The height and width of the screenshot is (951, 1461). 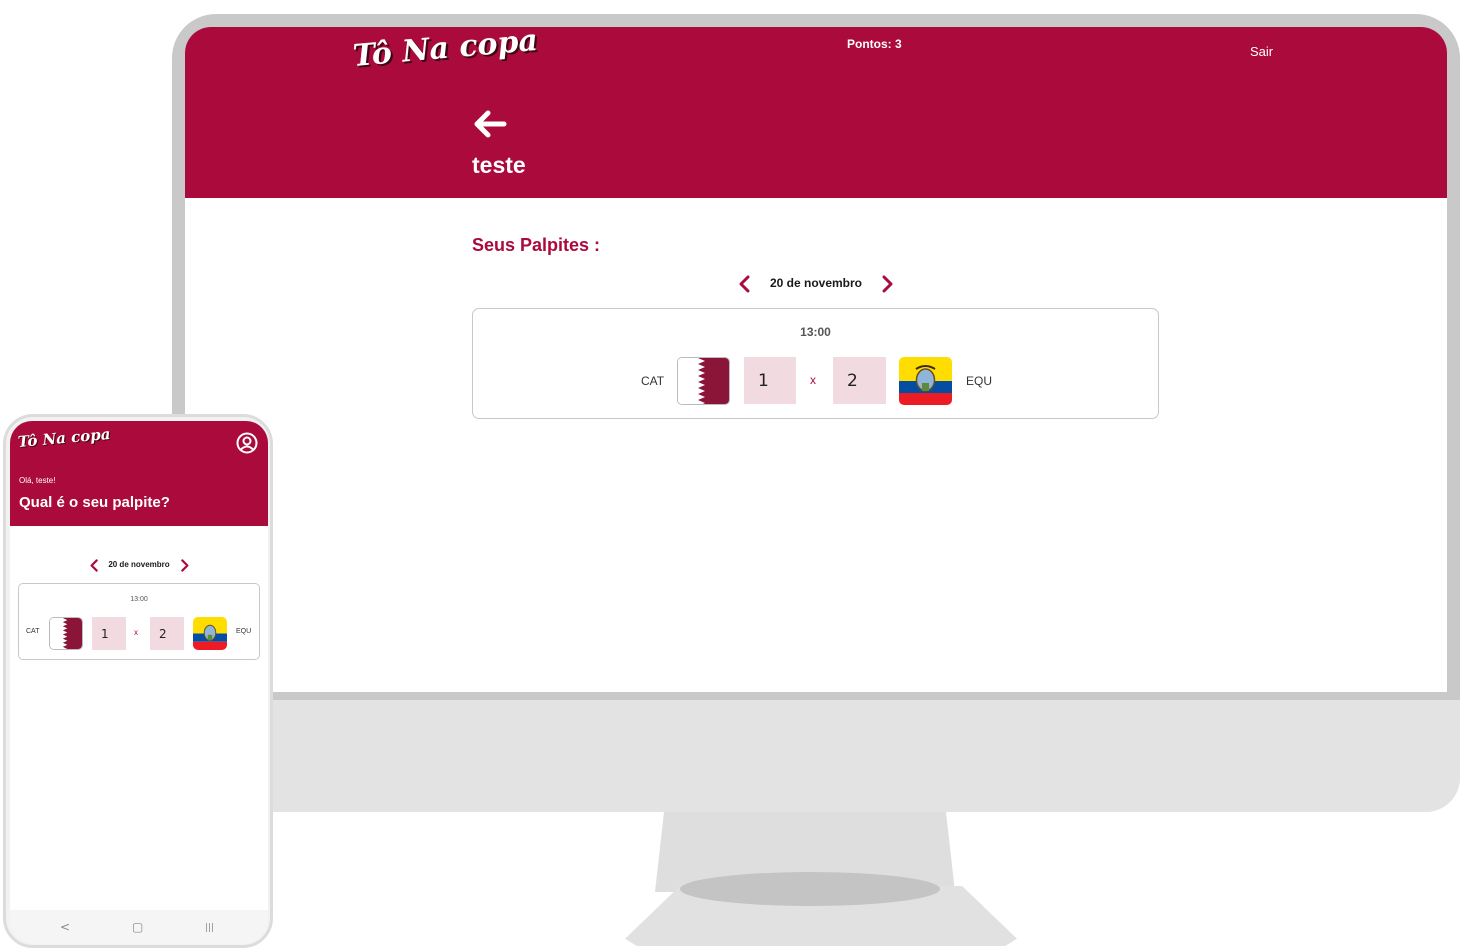 I want to click on phone-date-label: 20 de novembro, so click(x=139, y=564).